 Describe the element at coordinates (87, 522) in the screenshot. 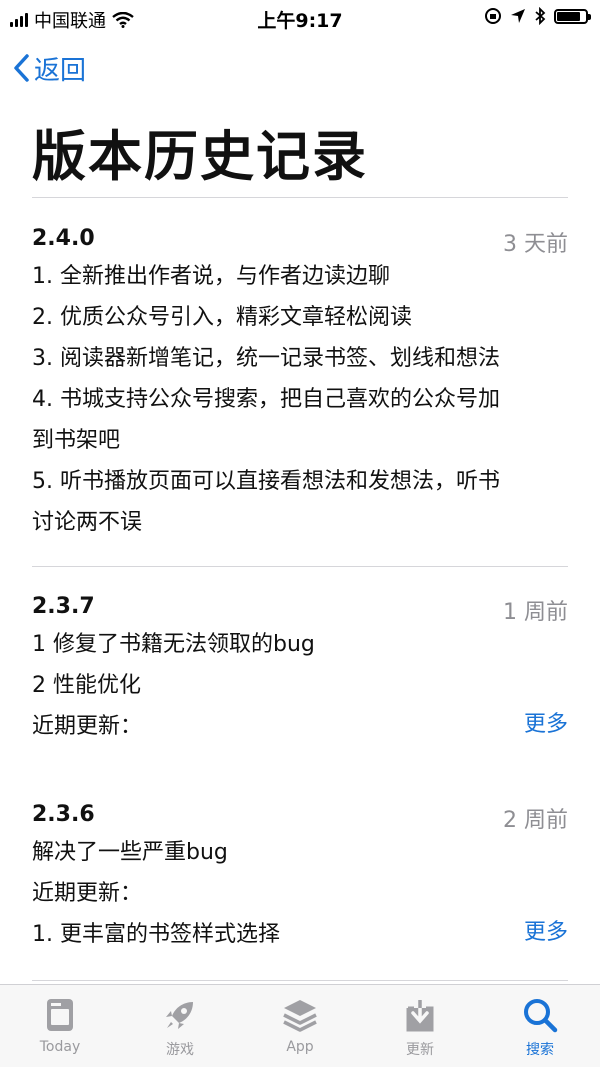

I see `release-note: 讨论两不误` at that location.